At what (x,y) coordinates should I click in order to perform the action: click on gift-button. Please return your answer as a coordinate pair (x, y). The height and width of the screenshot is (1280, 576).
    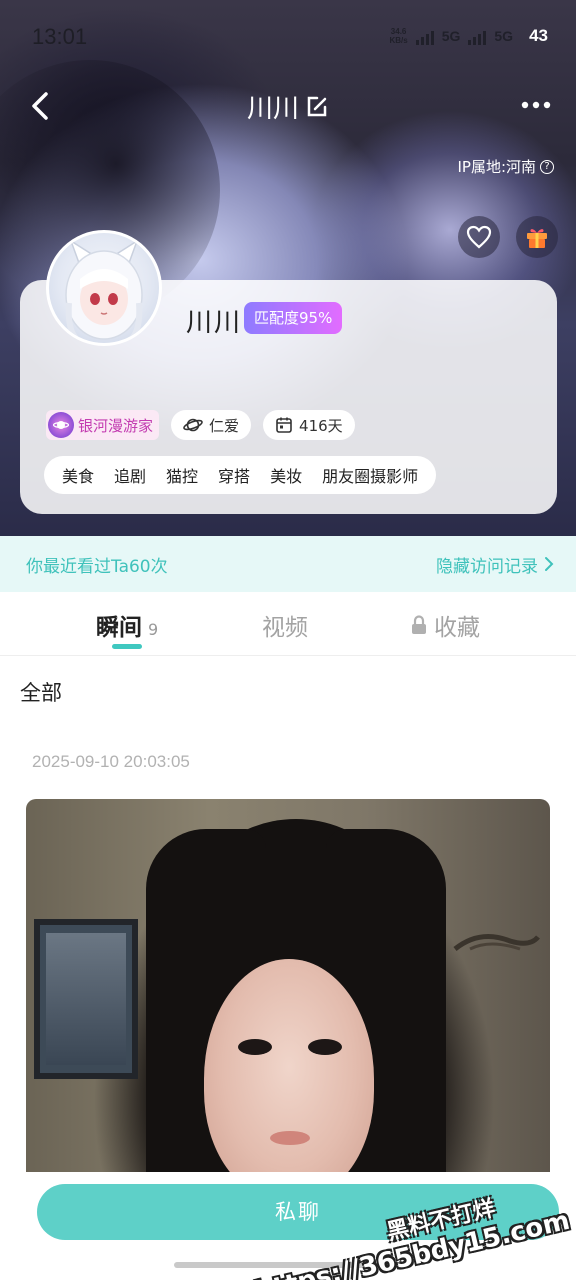
    Looking at the image, I should click on (537, 237).